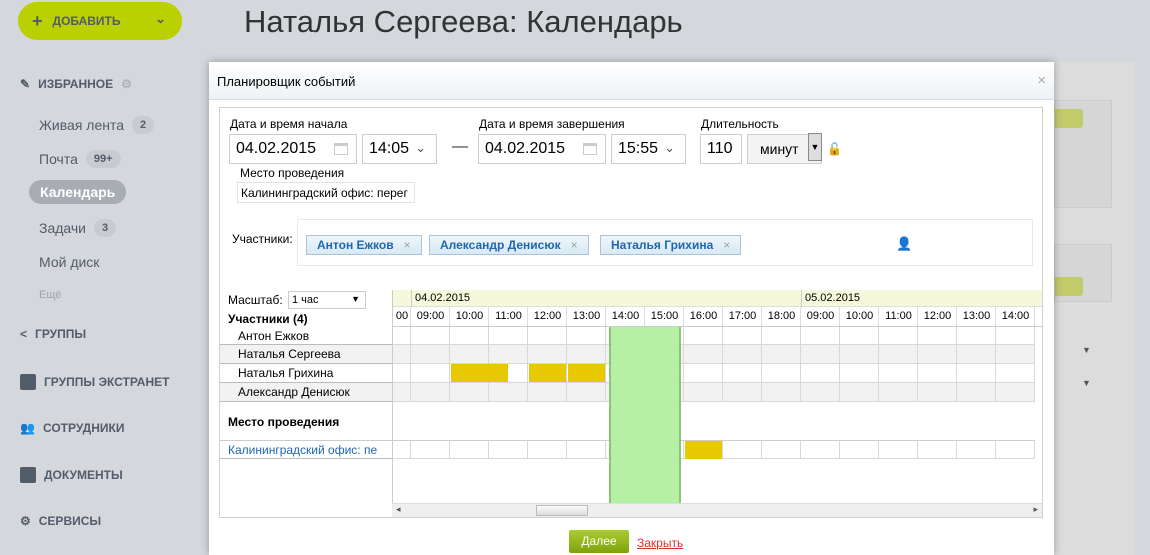 This screenshot has width=1150, height=555. I want to click on sidebar-favorites: ✎ ИЗБРАННОЕ ⚙, so click(76, 84).